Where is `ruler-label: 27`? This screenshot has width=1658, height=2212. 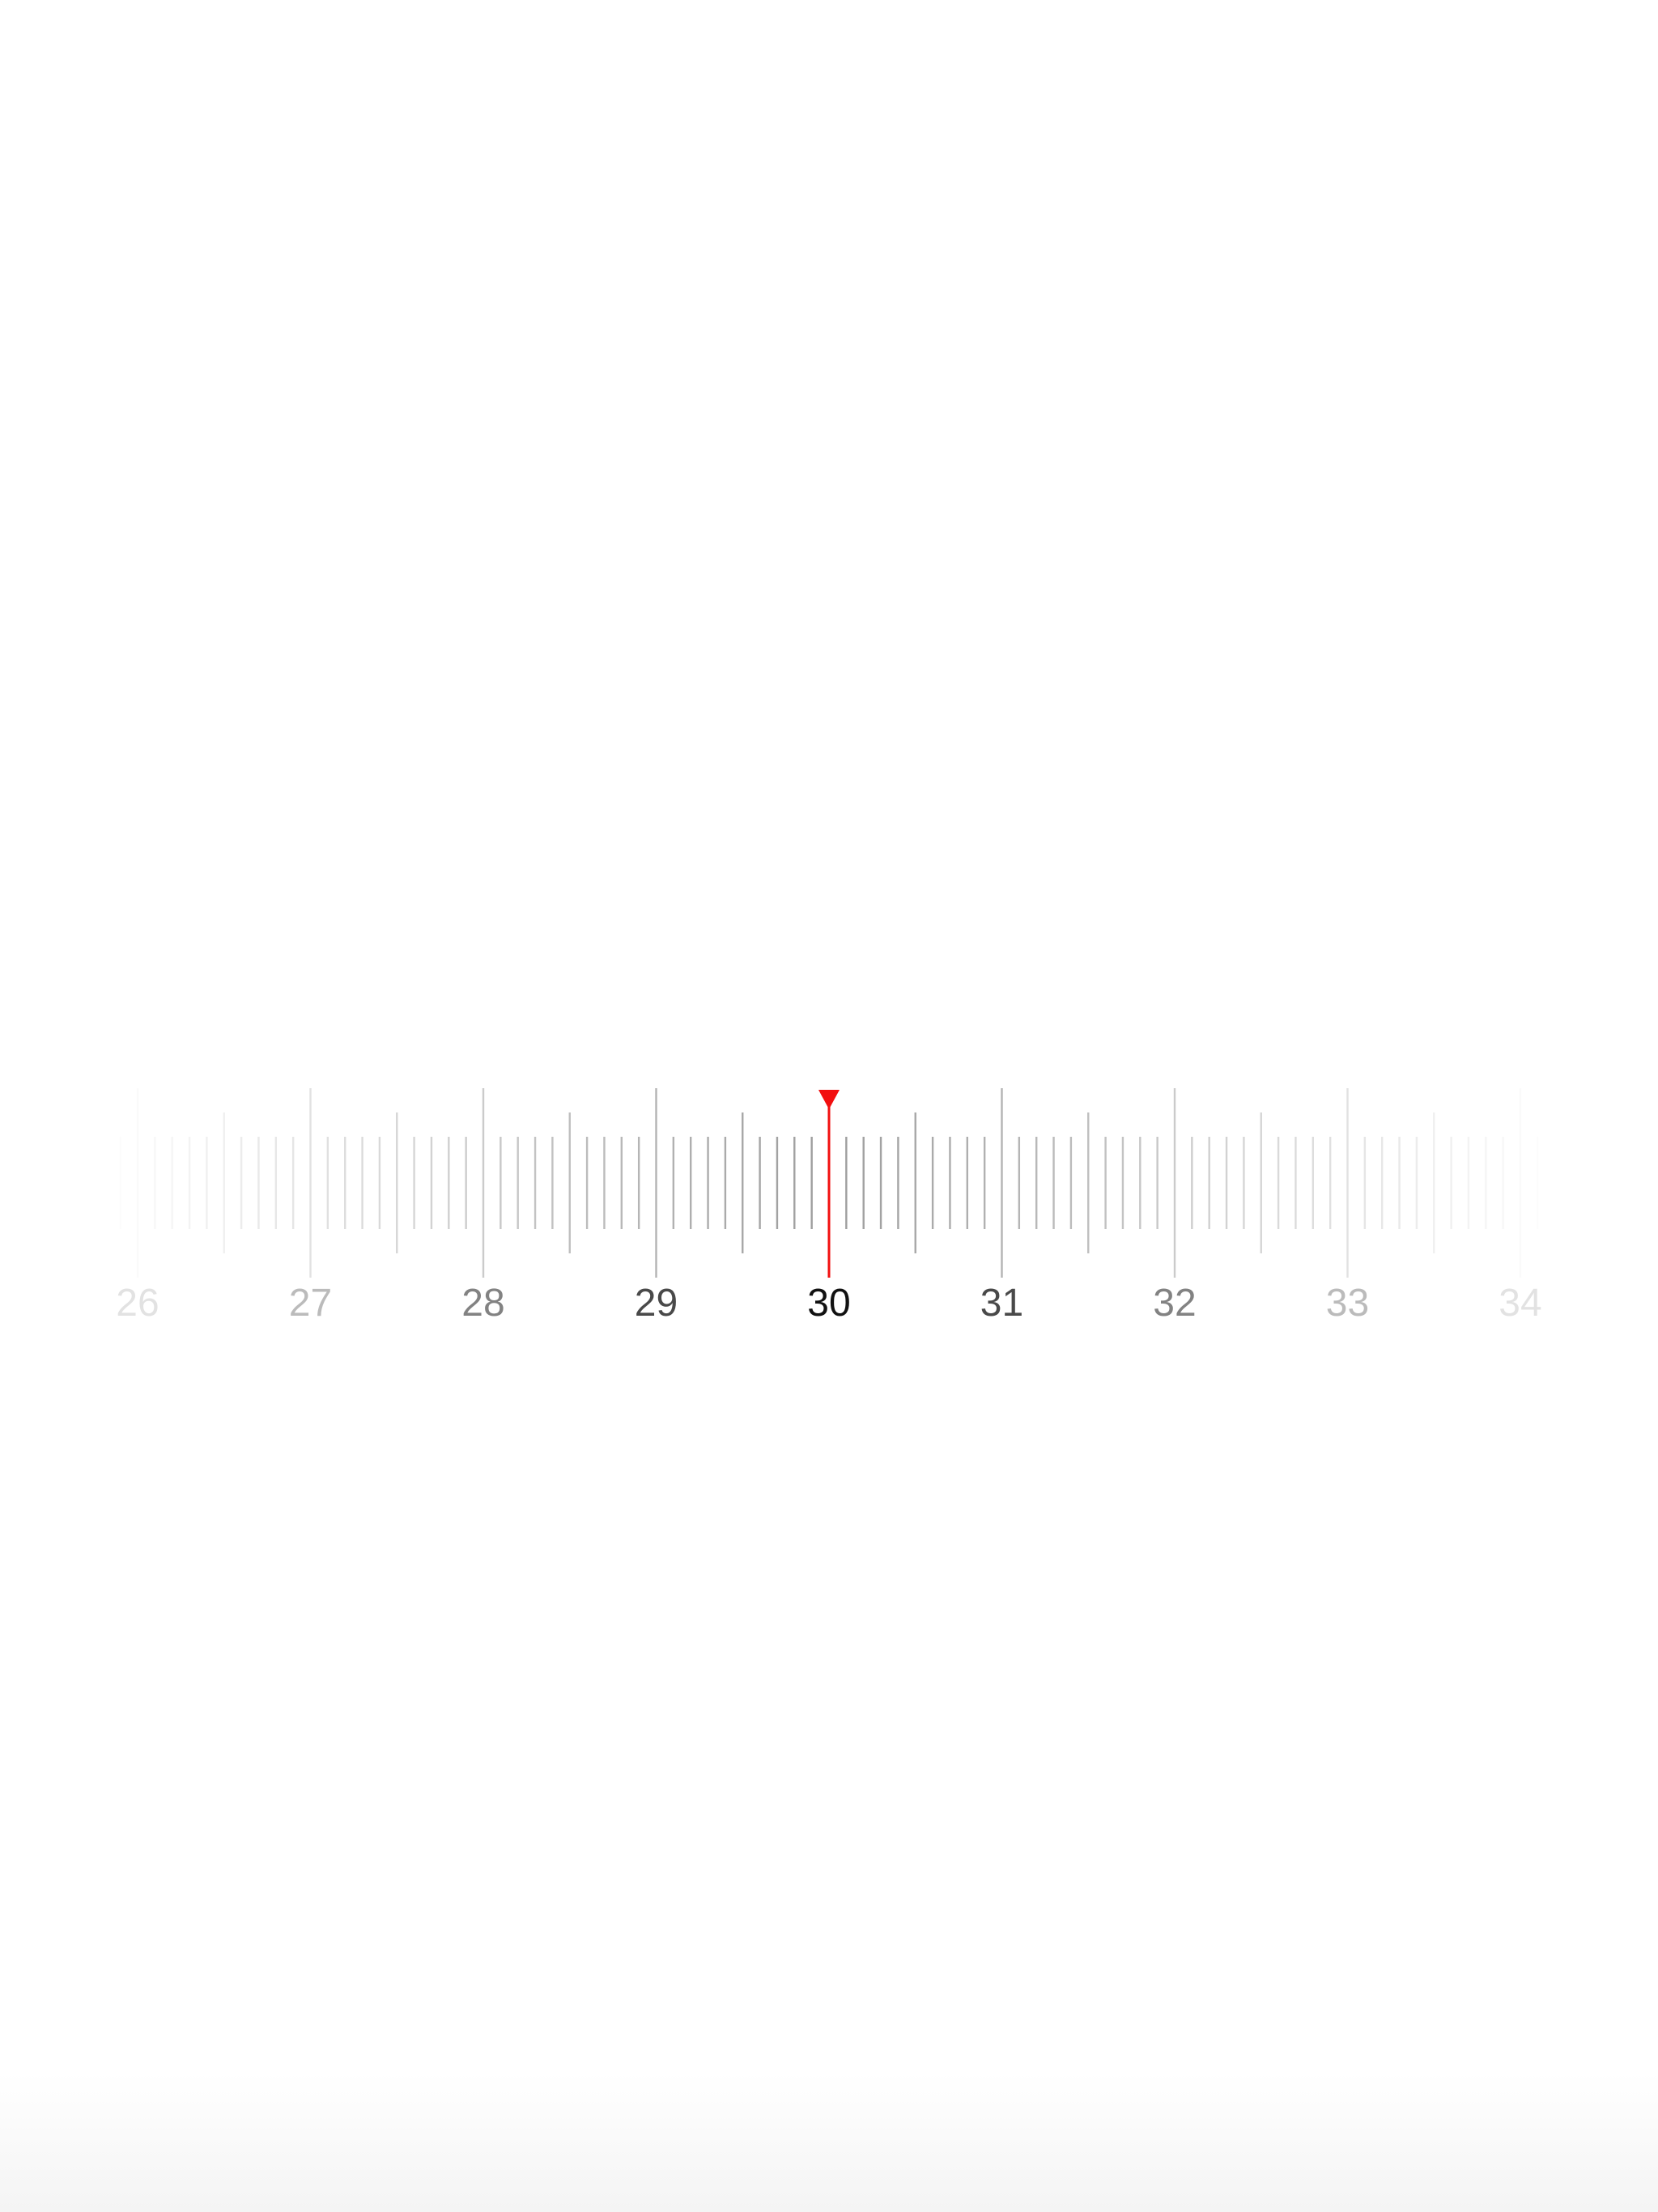 ruler-label: 27 is located at coordinates (310, 1304).